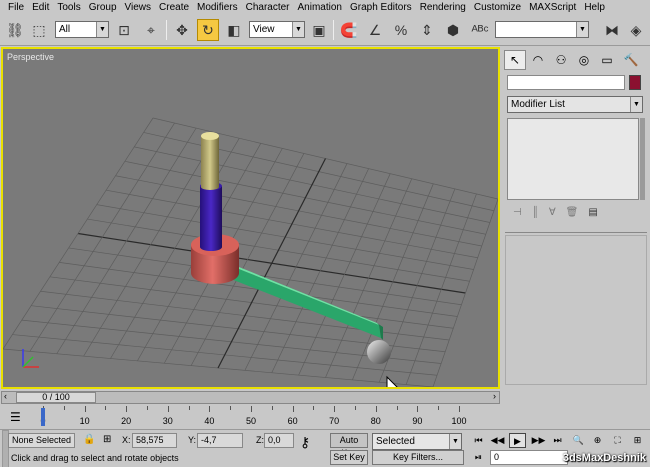 The image size is (650, 467). What do you see at coordinates (220, 440) in the screenshot?
I see `y-coord-field: -4,7` at bounding box center [220, 440].